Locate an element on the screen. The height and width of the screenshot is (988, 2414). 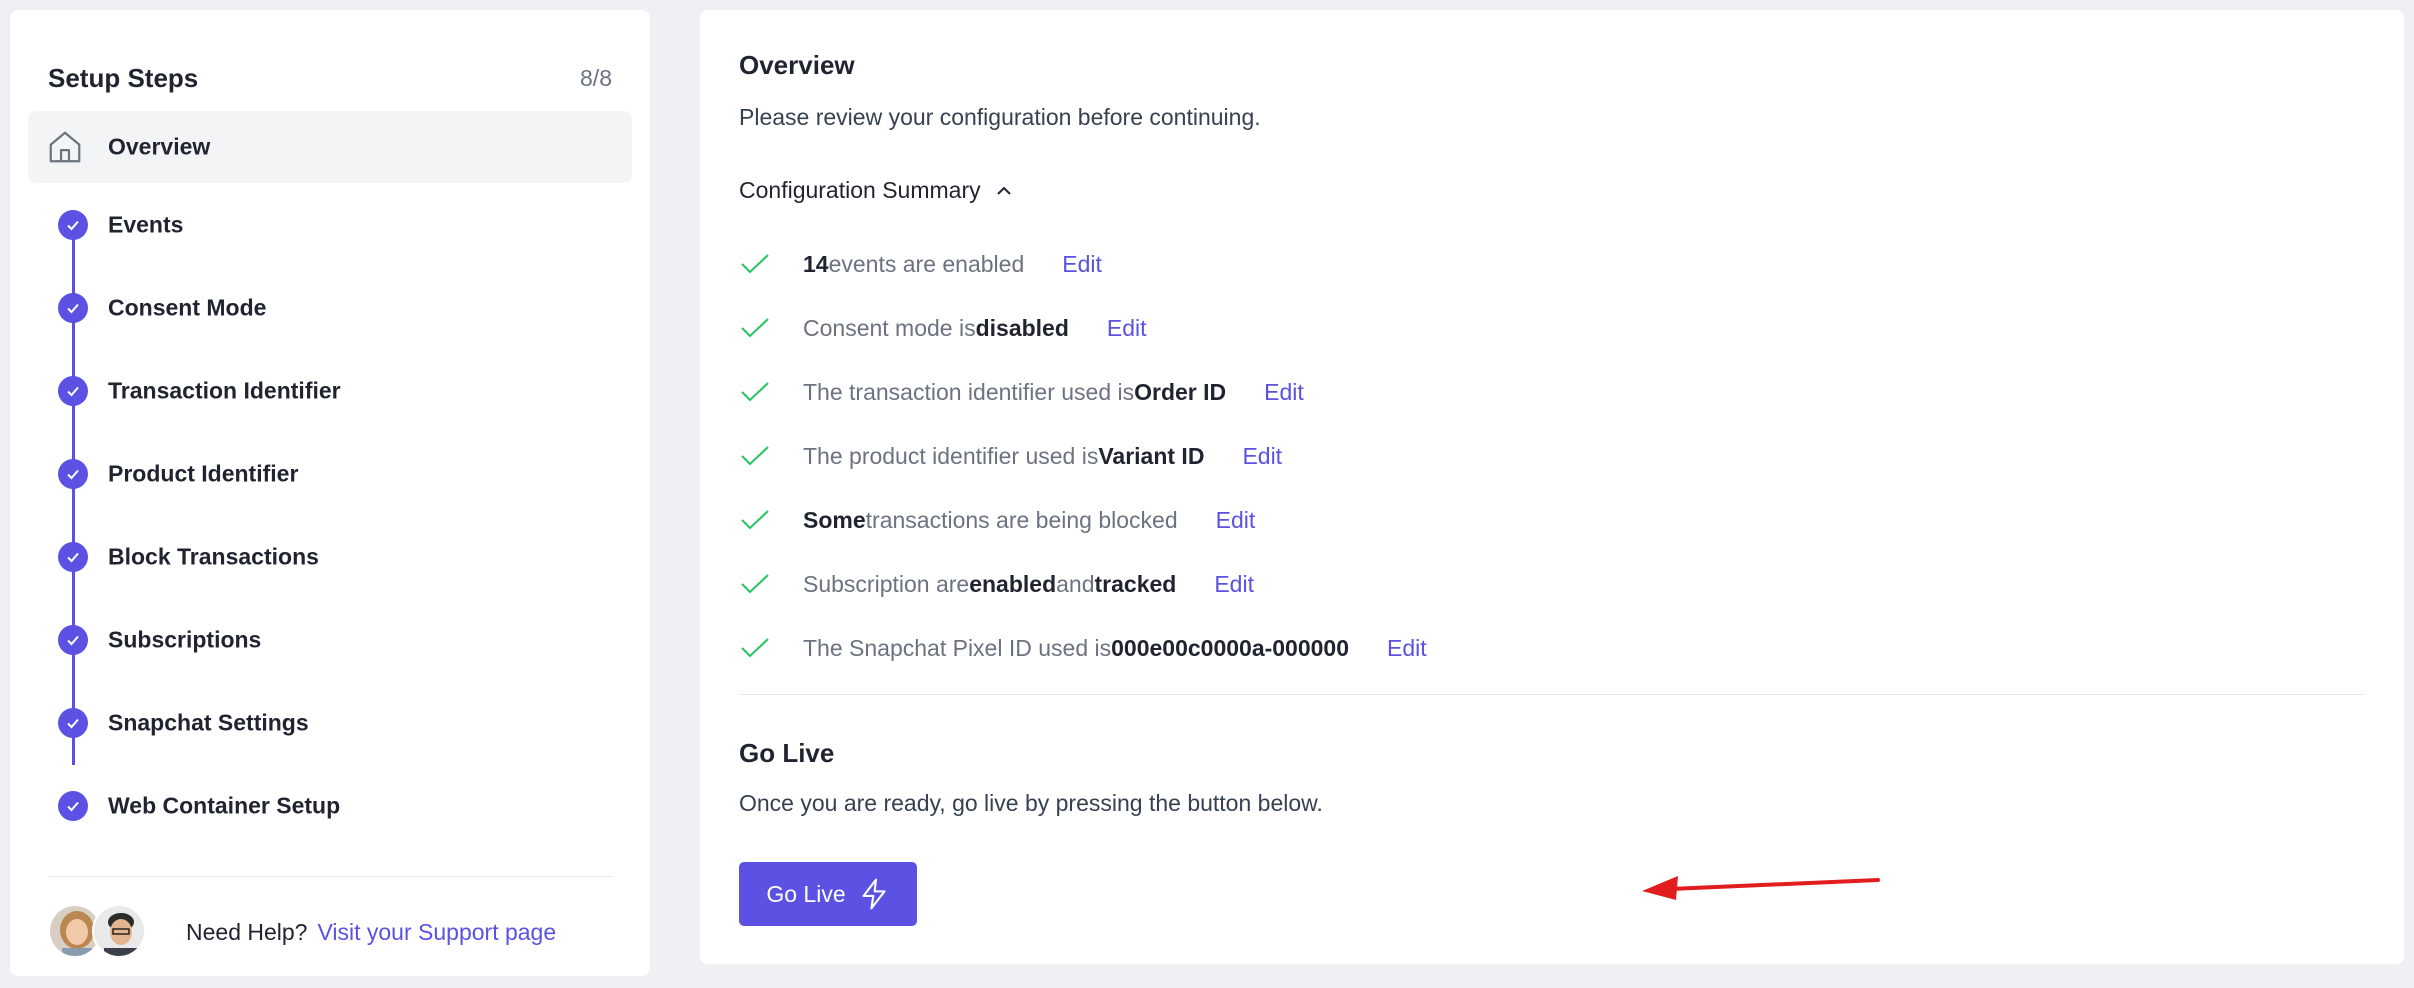
support-avatars is located at coordinates (102, 932).